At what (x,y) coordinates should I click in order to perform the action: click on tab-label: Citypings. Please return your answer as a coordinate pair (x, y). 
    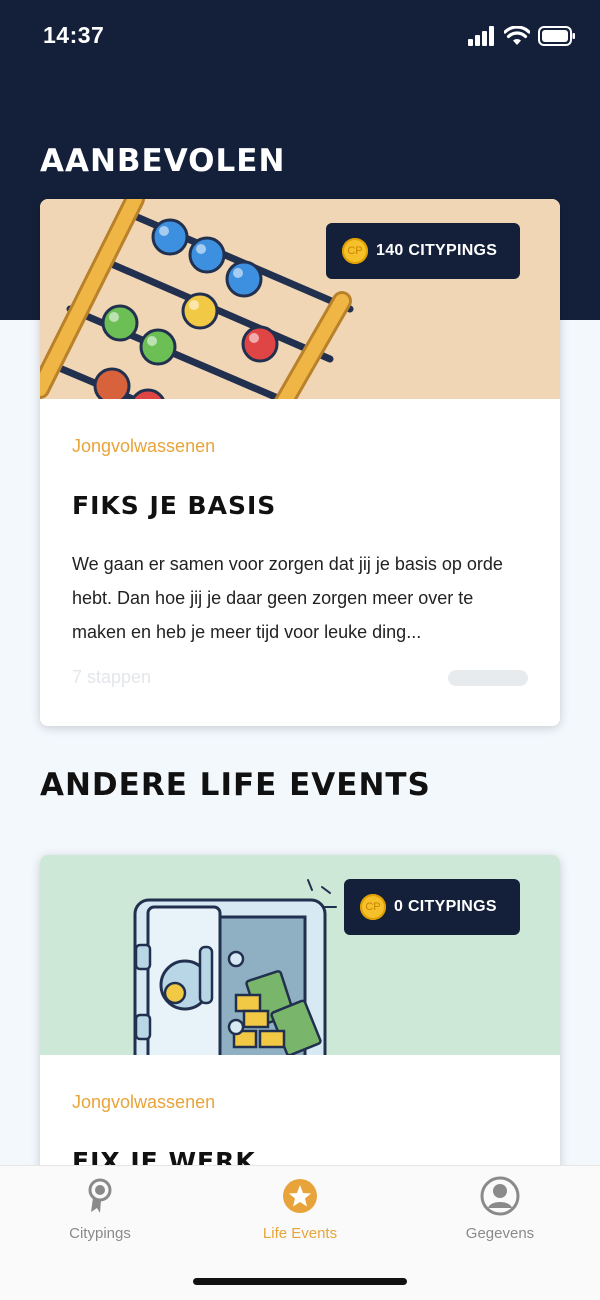
    Looking at the image, I should click on (100, 1233).